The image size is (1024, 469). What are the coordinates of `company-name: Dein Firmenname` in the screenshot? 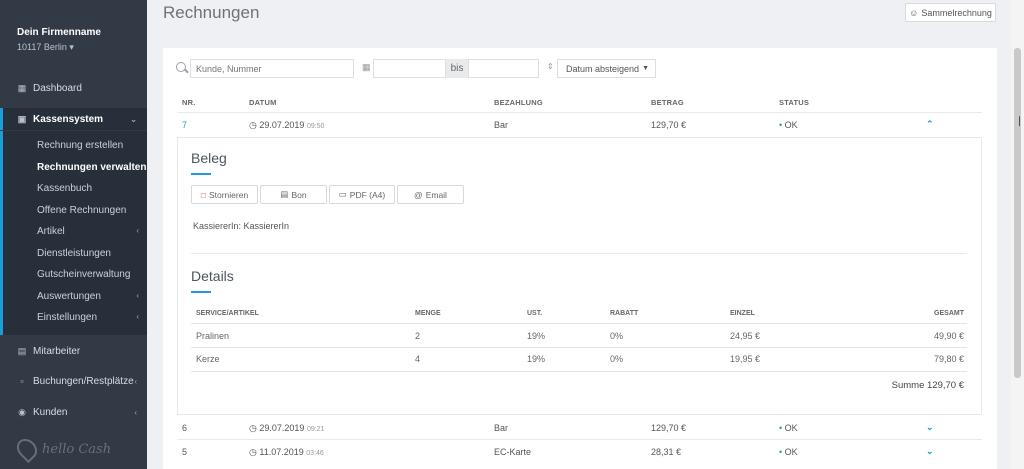 It's located at (59, 32).